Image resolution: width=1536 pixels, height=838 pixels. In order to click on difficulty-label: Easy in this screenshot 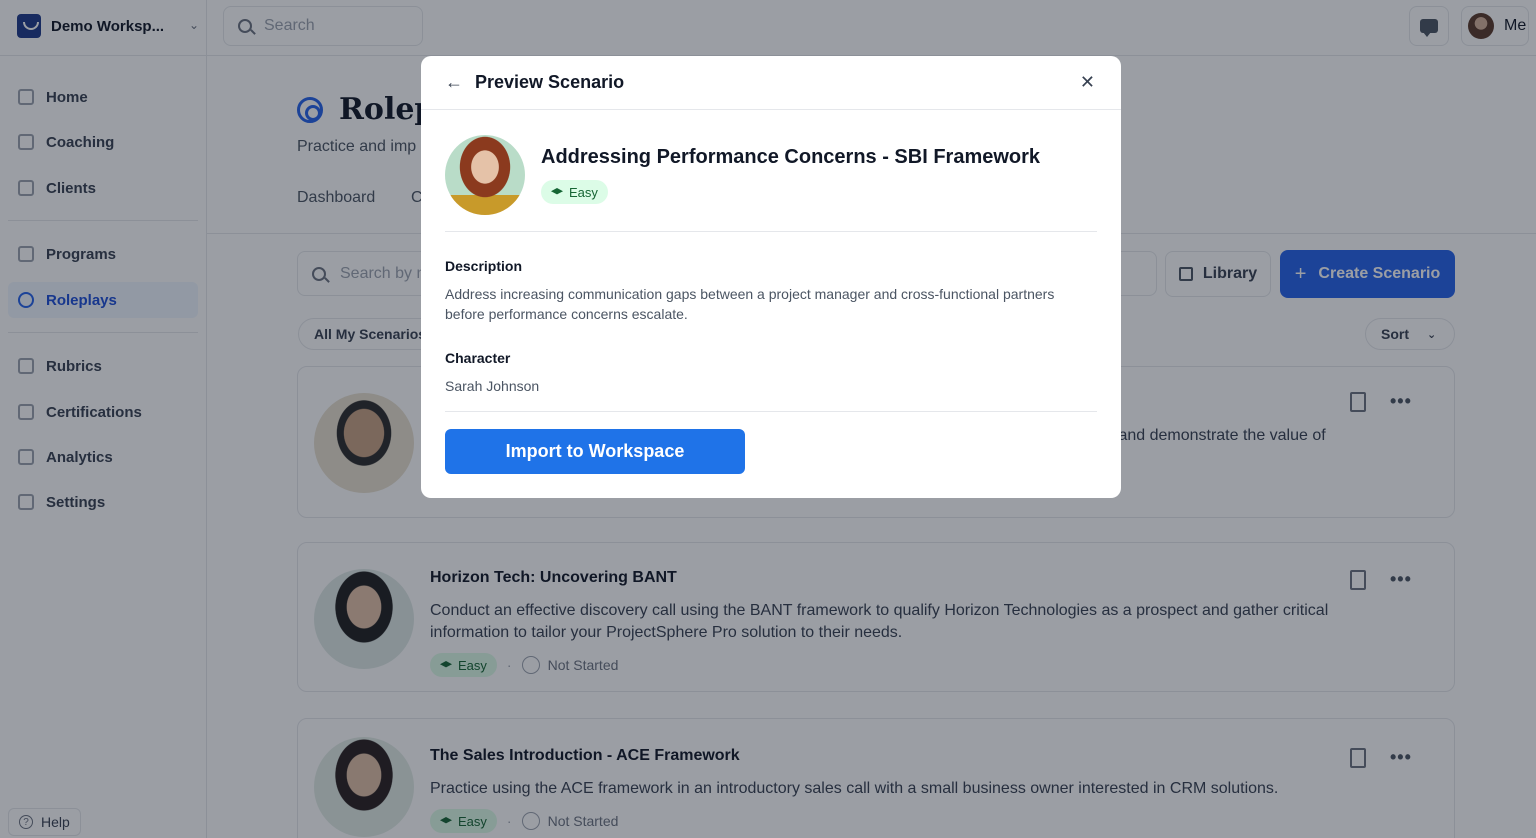, I will do `click(583, 192)`.